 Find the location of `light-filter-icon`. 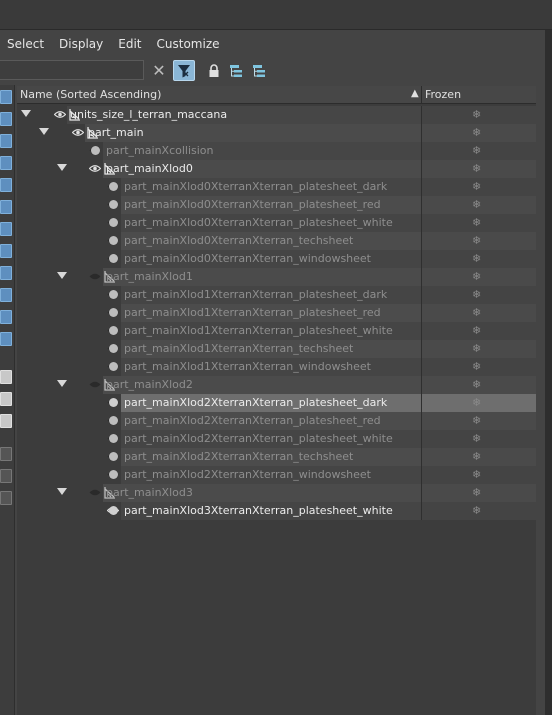

light-filter-icon is located at coordinates (6, 141).